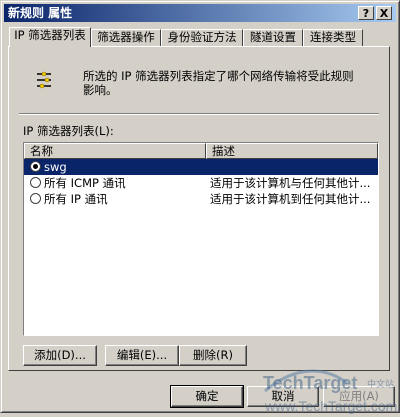 The width and height of the screenshot is (400, 417). Describe the element at coordinates (218, 76) in the screenshot. I see `description-line: 所选的 IP 筛选器列表指定了哪个网络传输将受此规则` at that location.